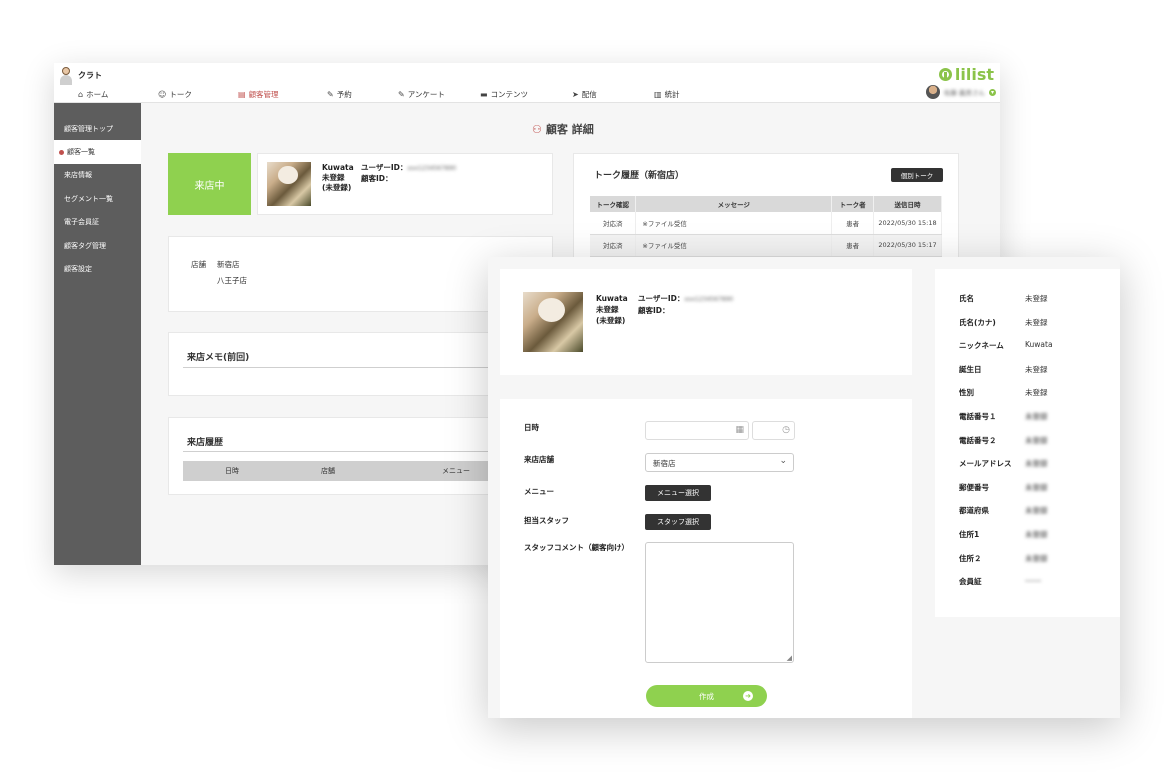  I want to click on nav-home: ⌂ ホーム, so click(93, 94).